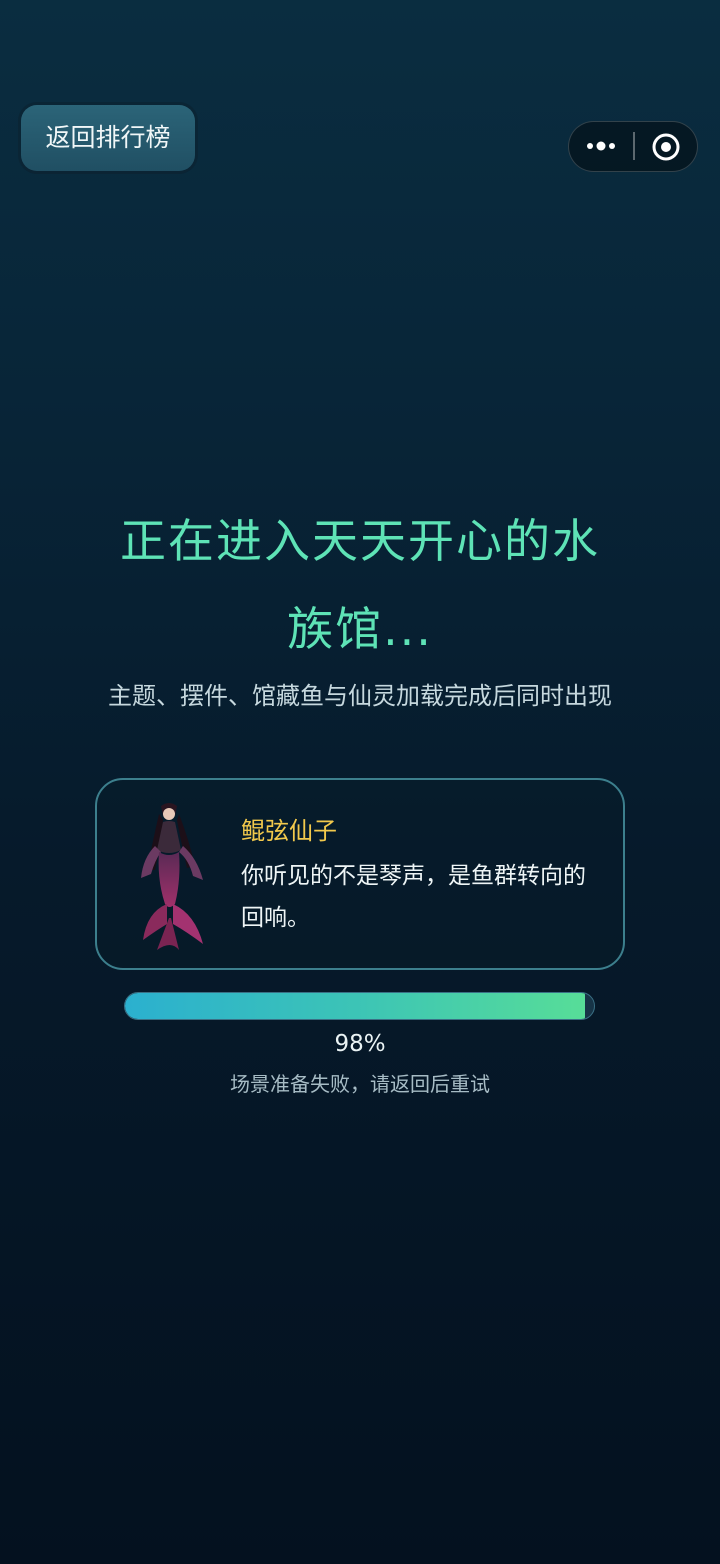 The width and height of the screenshot is (720, 1564). I want to click on close-mini-program-button, so click(666, 146).